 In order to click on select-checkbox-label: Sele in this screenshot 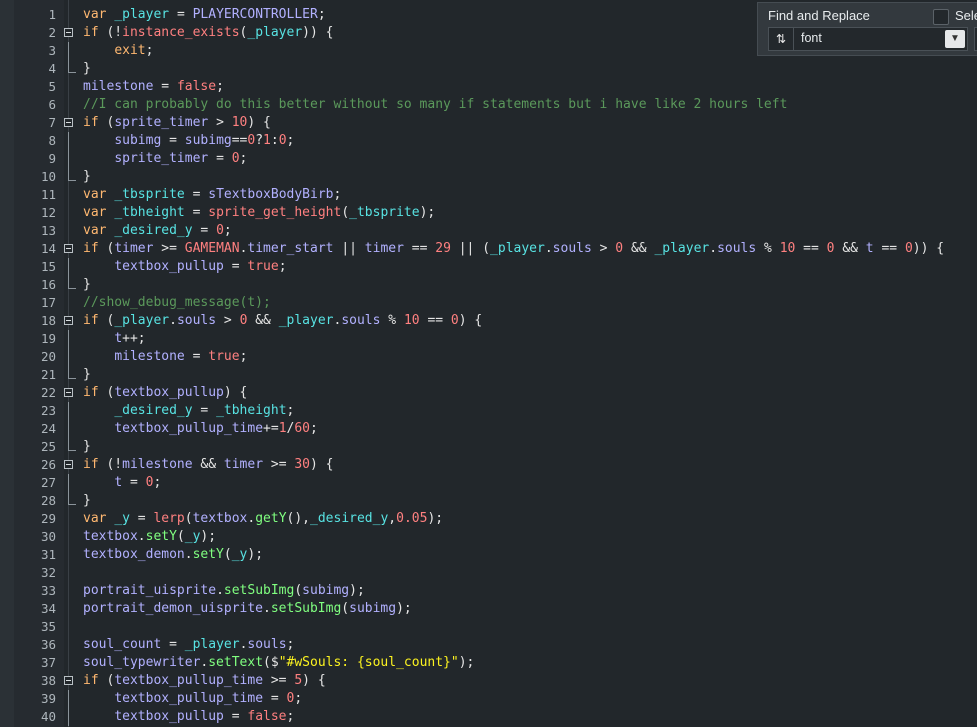, I will do `click(966, 15)`.